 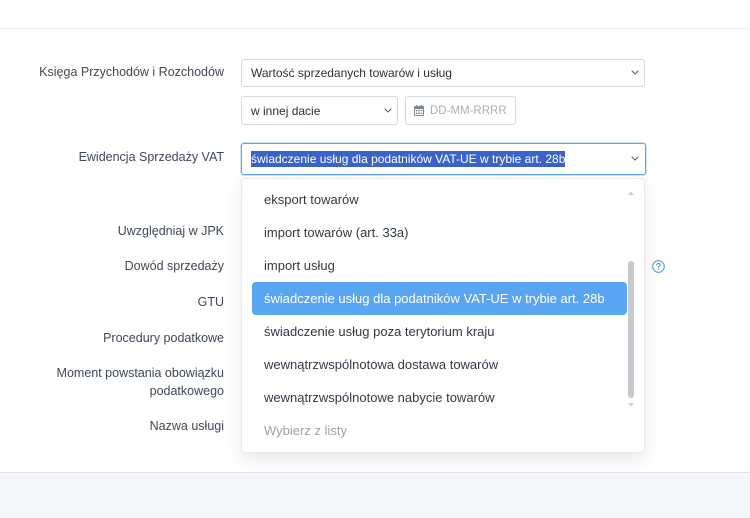 What do you see at coordinates (375, 495) in the screenshot?
I see `footer-area` at bounding box center [375, 495].